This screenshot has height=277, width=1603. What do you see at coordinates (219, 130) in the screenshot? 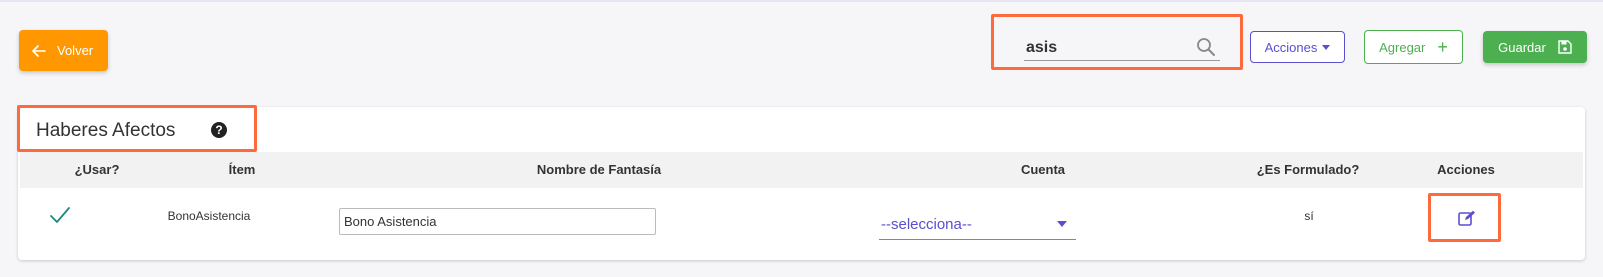
I see `help-icon: ?` at bounding box center [219, 130].